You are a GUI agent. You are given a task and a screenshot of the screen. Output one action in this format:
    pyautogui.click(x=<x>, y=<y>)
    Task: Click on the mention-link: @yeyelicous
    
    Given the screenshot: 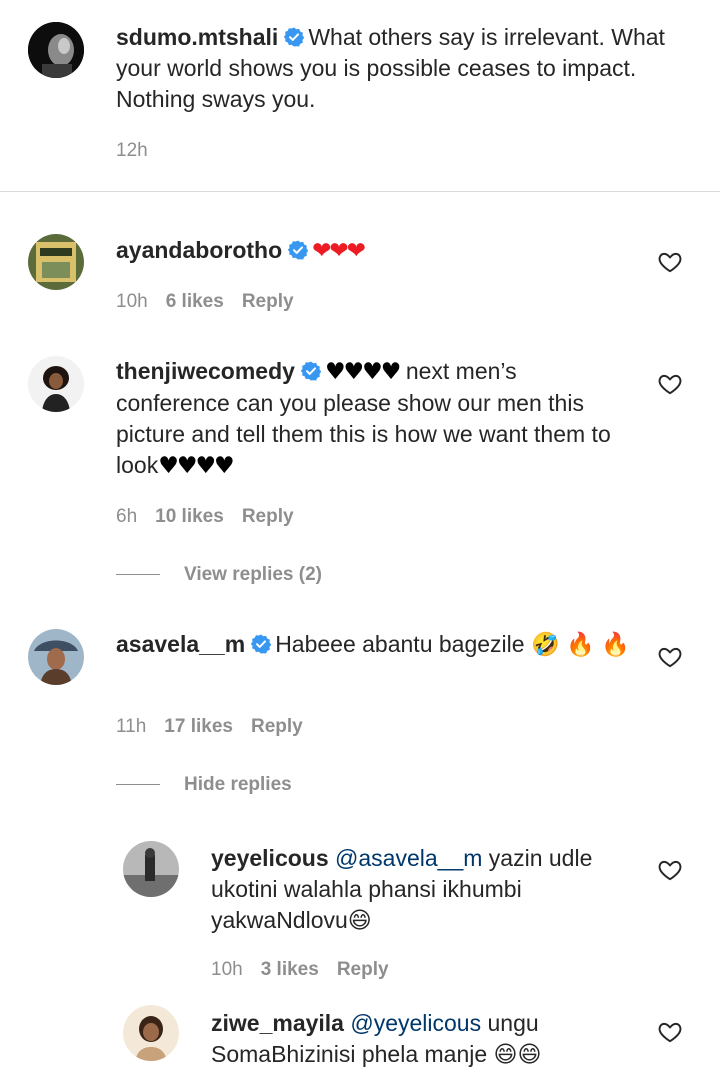 What is the action you would take?
    pyautogui.click(x=415, y=1023)
    